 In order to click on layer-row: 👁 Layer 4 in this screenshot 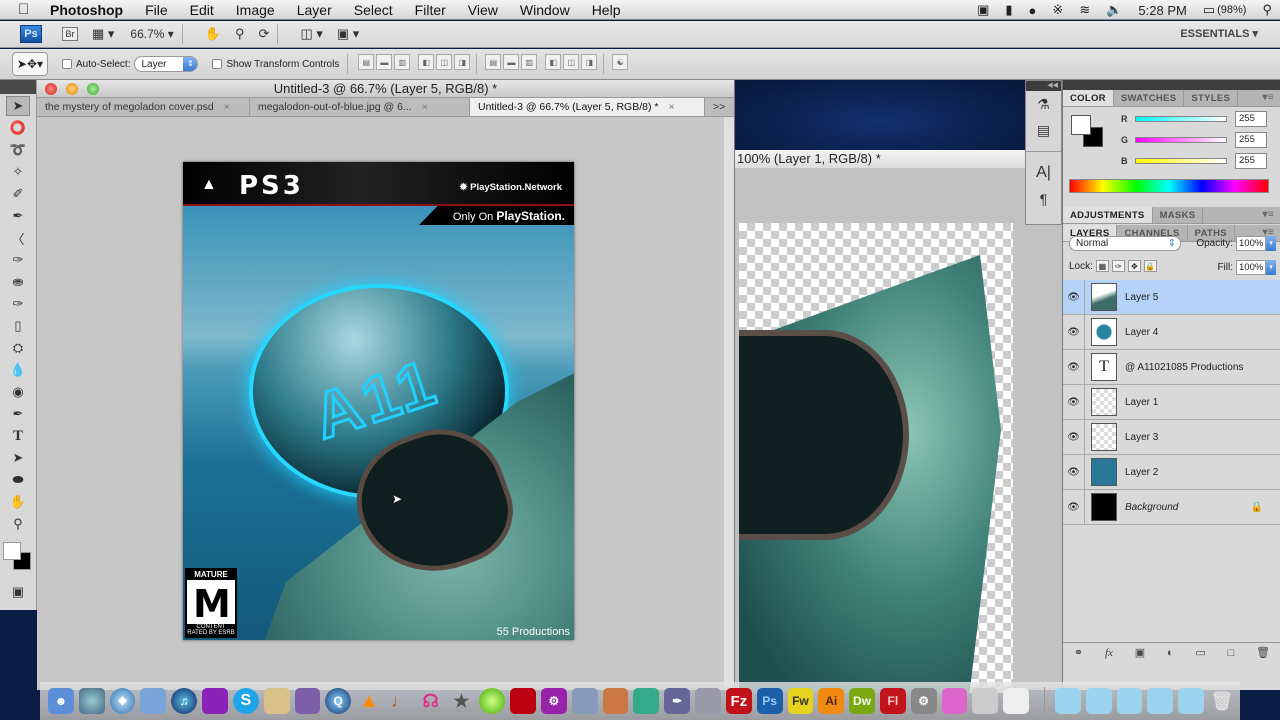, I will do `click(1171, 332)`.